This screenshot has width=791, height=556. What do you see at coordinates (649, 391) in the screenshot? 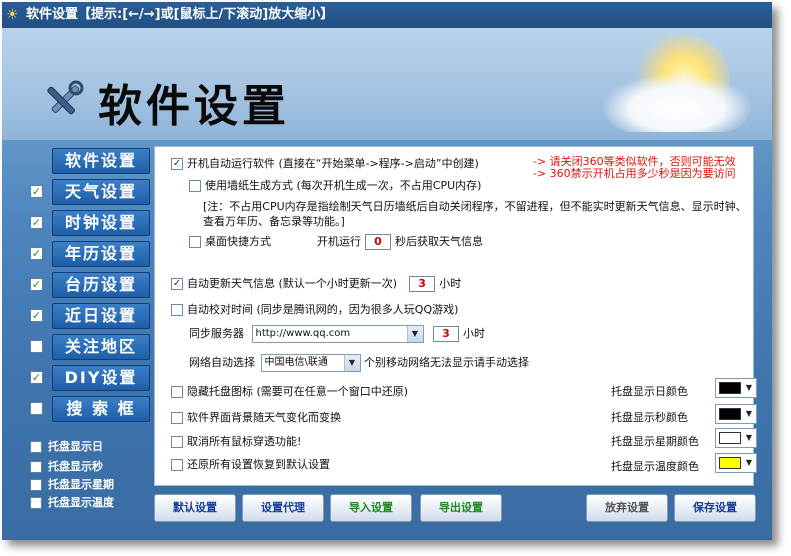
I see `tray-day-color-label: 托盘显示日颜色` at bounding box center [649, 391].